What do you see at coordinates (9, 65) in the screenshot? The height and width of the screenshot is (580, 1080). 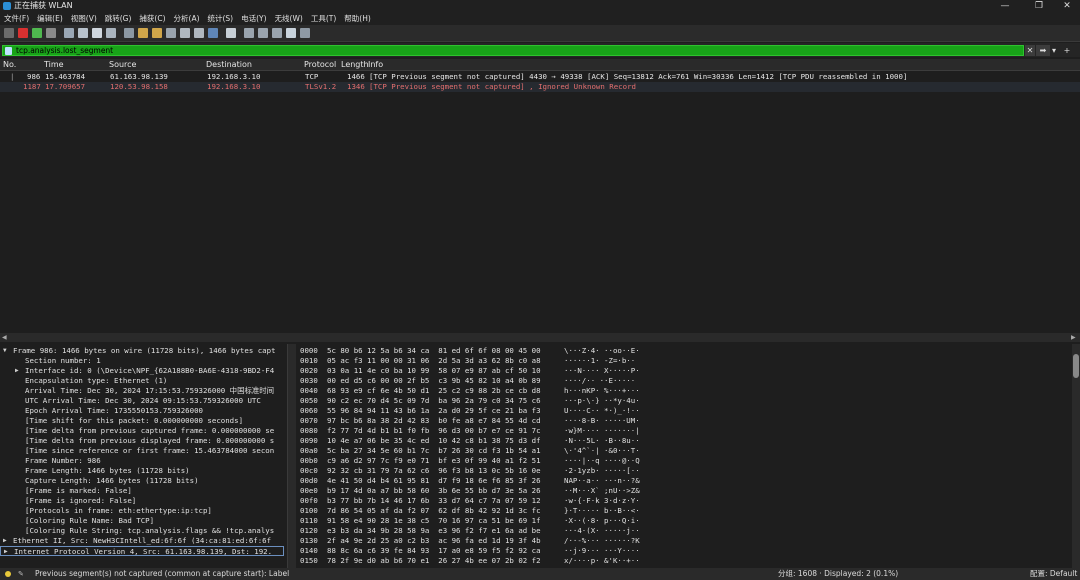 I see `column-no: No.` at bounding box center [9, 65].